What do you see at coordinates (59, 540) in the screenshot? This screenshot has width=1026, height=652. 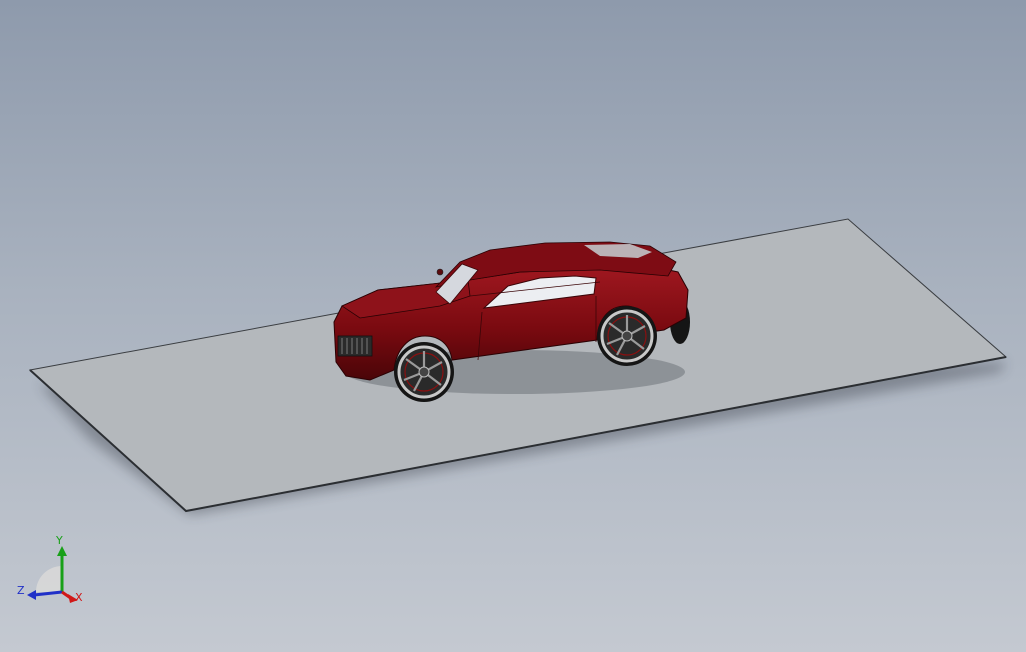 I see `triad-y-label: Y` at bounding box center [59, 540].